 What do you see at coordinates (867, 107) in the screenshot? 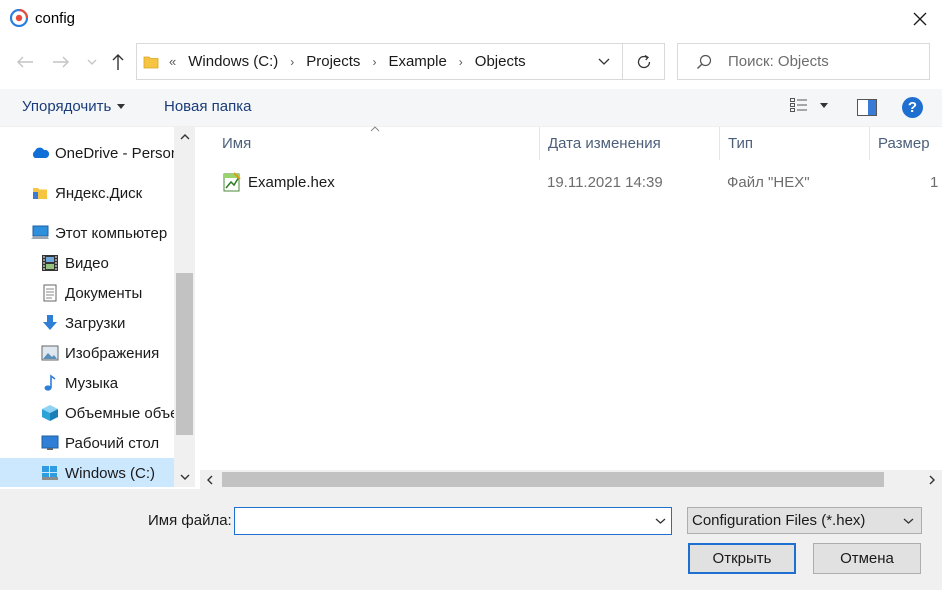
I see `preview-pane-icon` at bounding box center [867, 107].